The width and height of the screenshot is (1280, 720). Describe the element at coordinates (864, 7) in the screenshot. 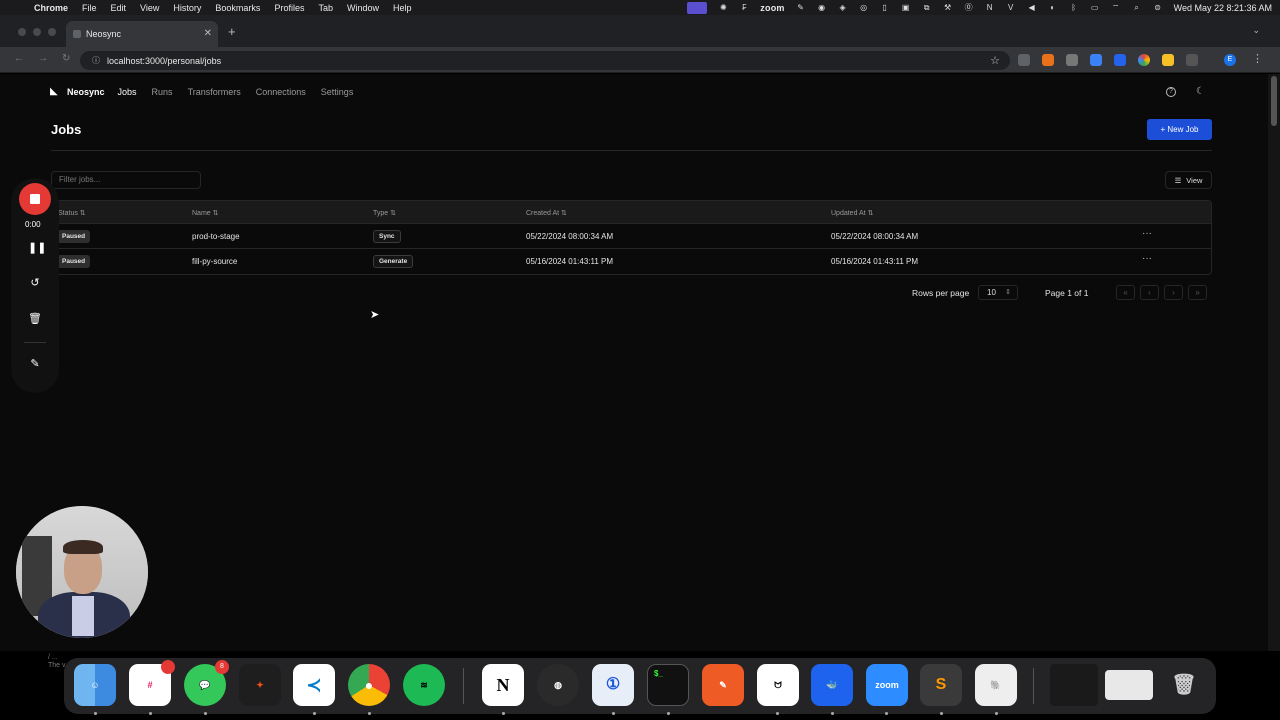

I see `record-status-icon: ◎` at that location.